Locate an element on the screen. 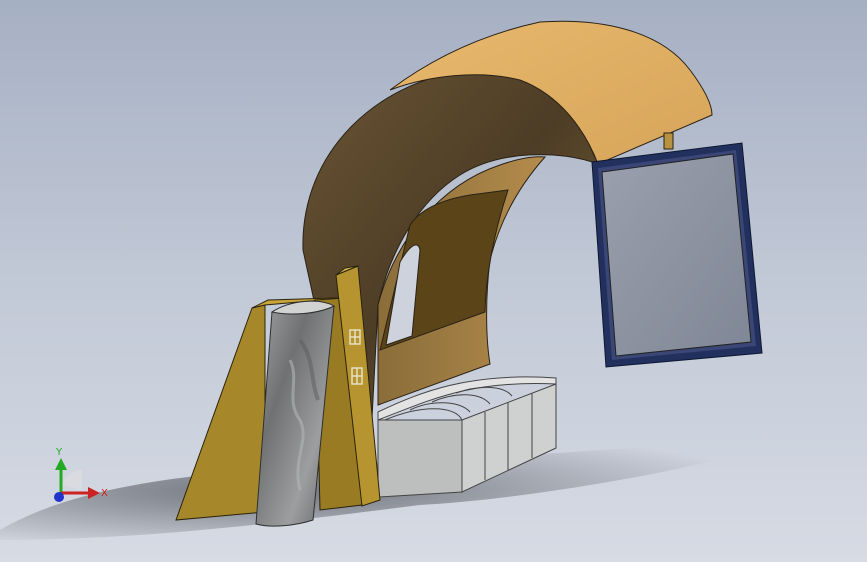 This screenshot has width=867, height=562. billboard-glass is located at coordinates (676, 255).